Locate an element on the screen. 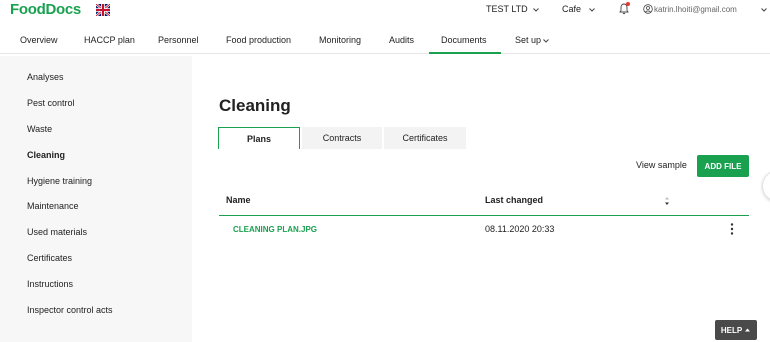 This screenshot has height=342, width=770. tab-set-up: Set up is located at coordinates (528, 40).